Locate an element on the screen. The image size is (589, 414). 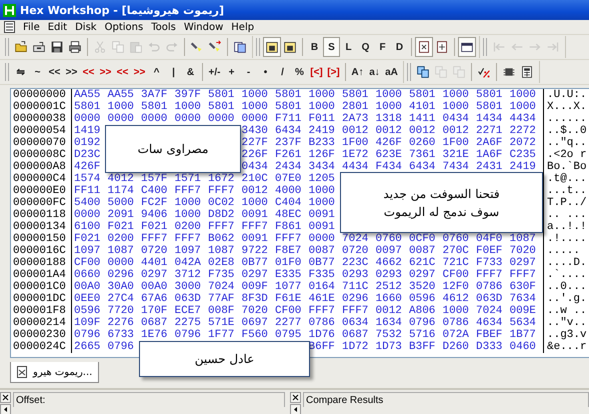
menu-item: File is located at coordinates (31, 27).